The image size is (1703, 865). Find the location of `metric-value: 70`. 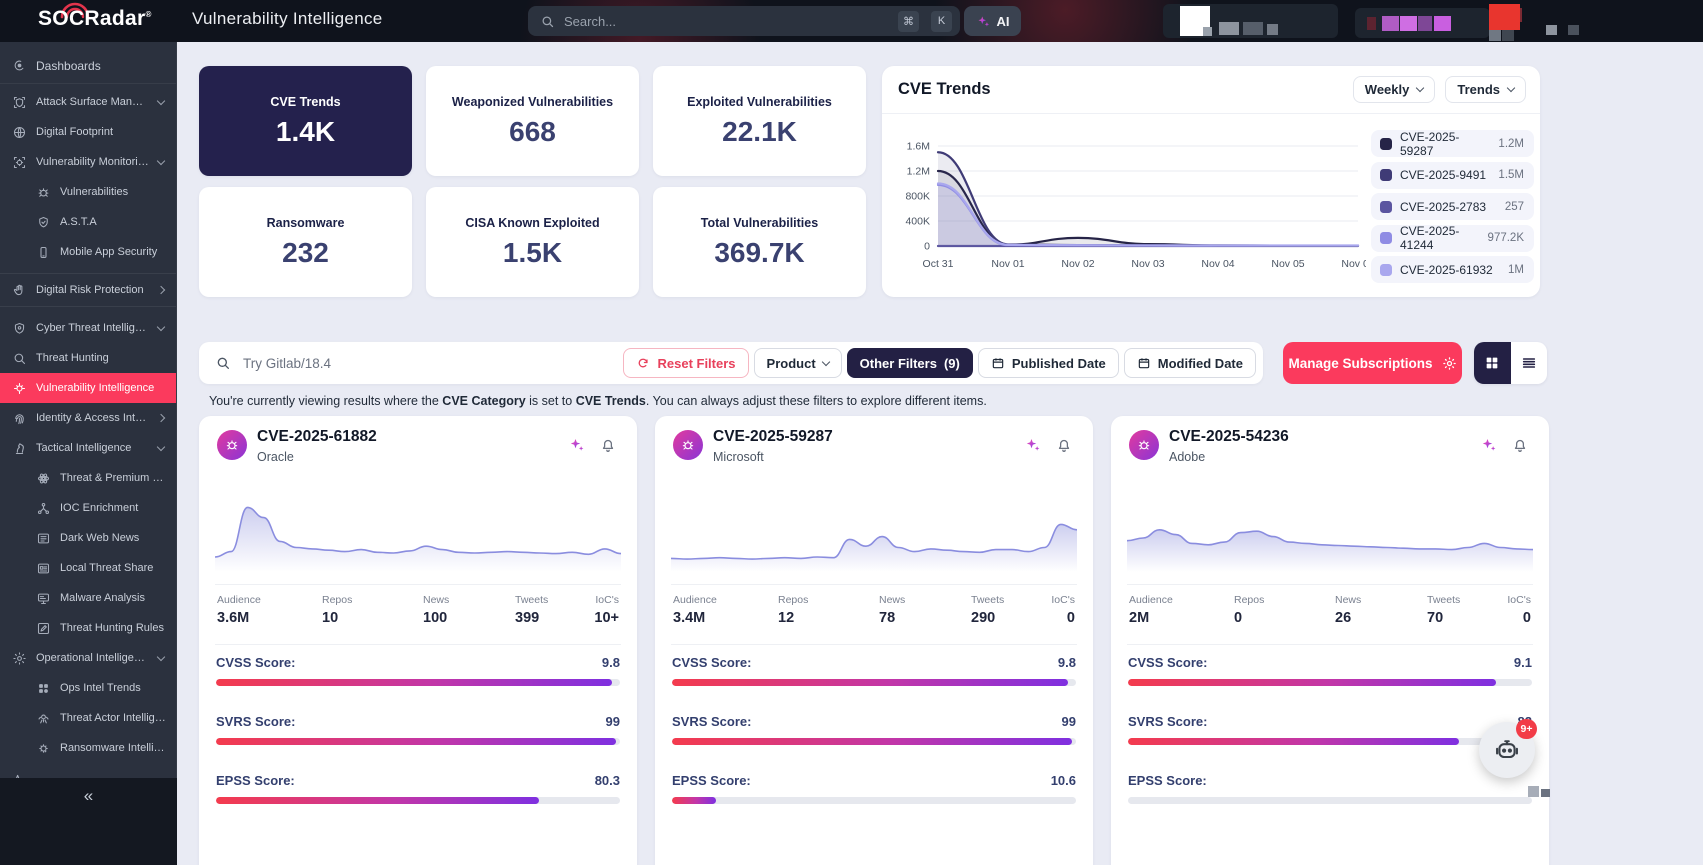

metric-value: 70 is located at coordinates (1435, 618).